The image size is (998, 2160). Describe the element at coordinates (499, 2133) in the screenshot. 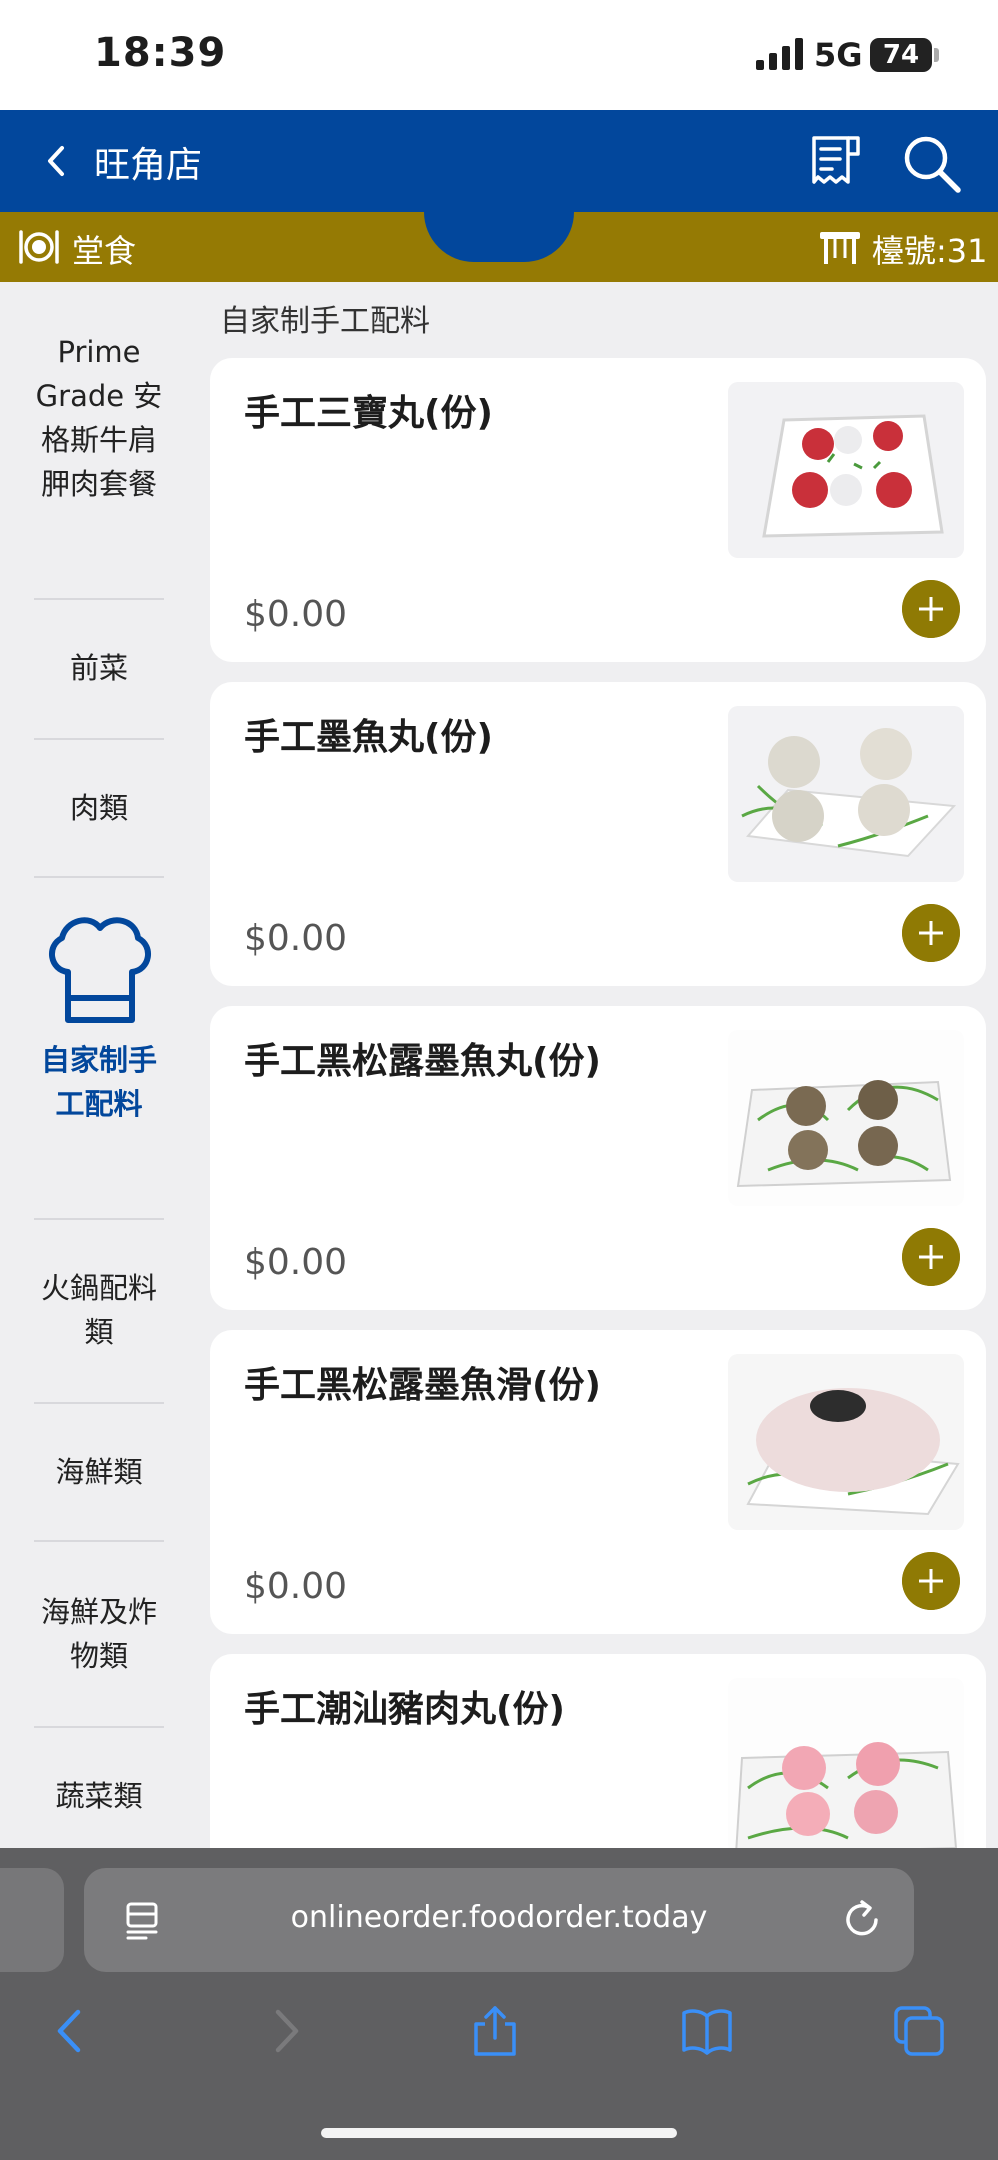

I see `home-indicator` at that location.